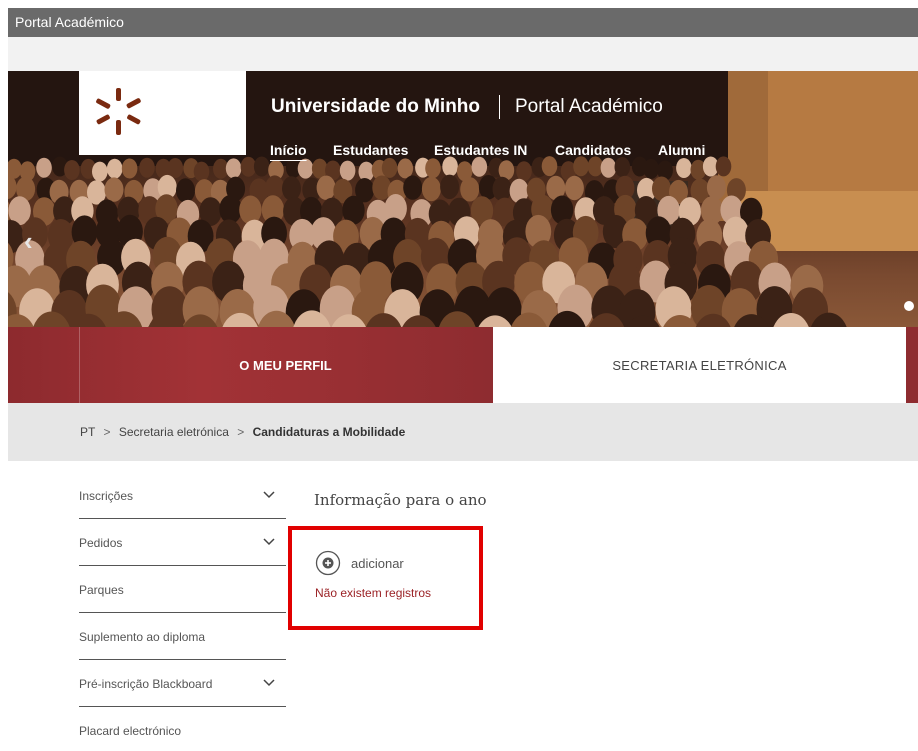 The width and height of the screenshot is (918, 751). Describe the element at coordinates (288, 150) in the screenshot. I see `nav-inicio: Início` at that location.